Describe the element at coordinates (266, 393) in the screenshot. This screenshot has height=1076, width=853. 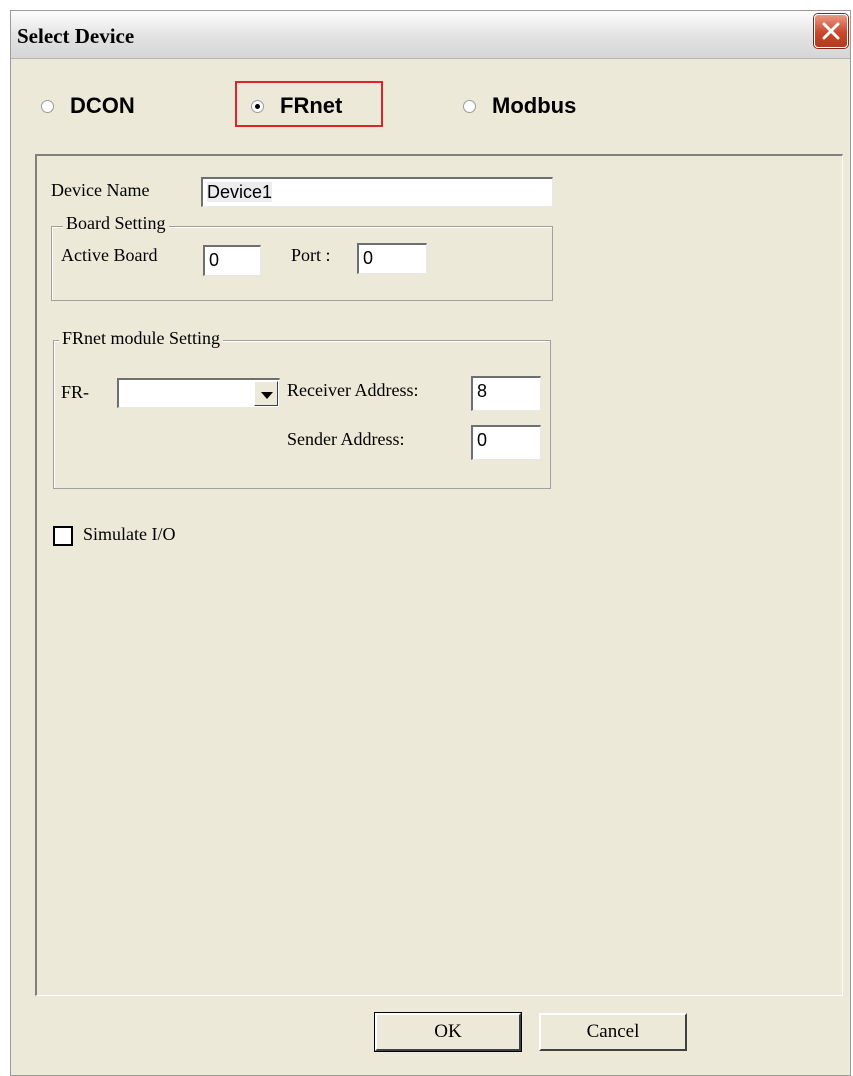
I see `chevron-down-icon` at that location.